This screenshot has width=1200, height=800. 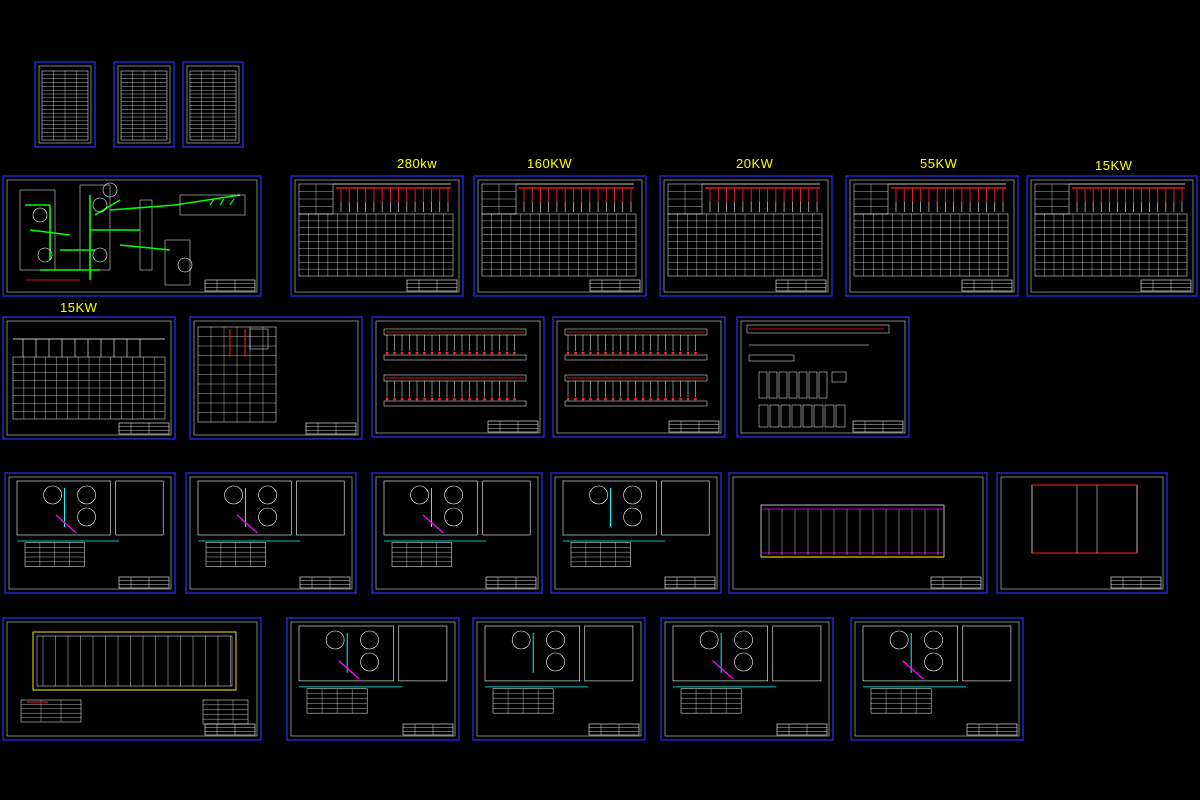 I want to click on process-flow-sheet, so click(x=132, y=236).